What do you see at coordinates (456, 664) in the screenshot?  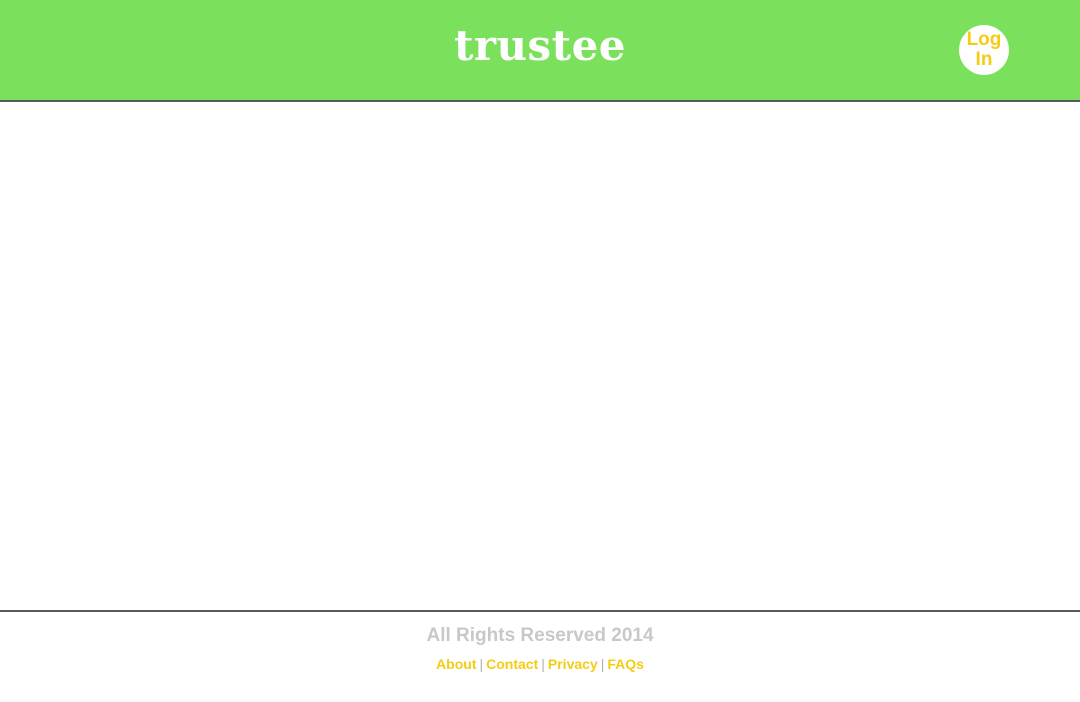 I see `footer-link-about: About` at bounding box center [456, 664].